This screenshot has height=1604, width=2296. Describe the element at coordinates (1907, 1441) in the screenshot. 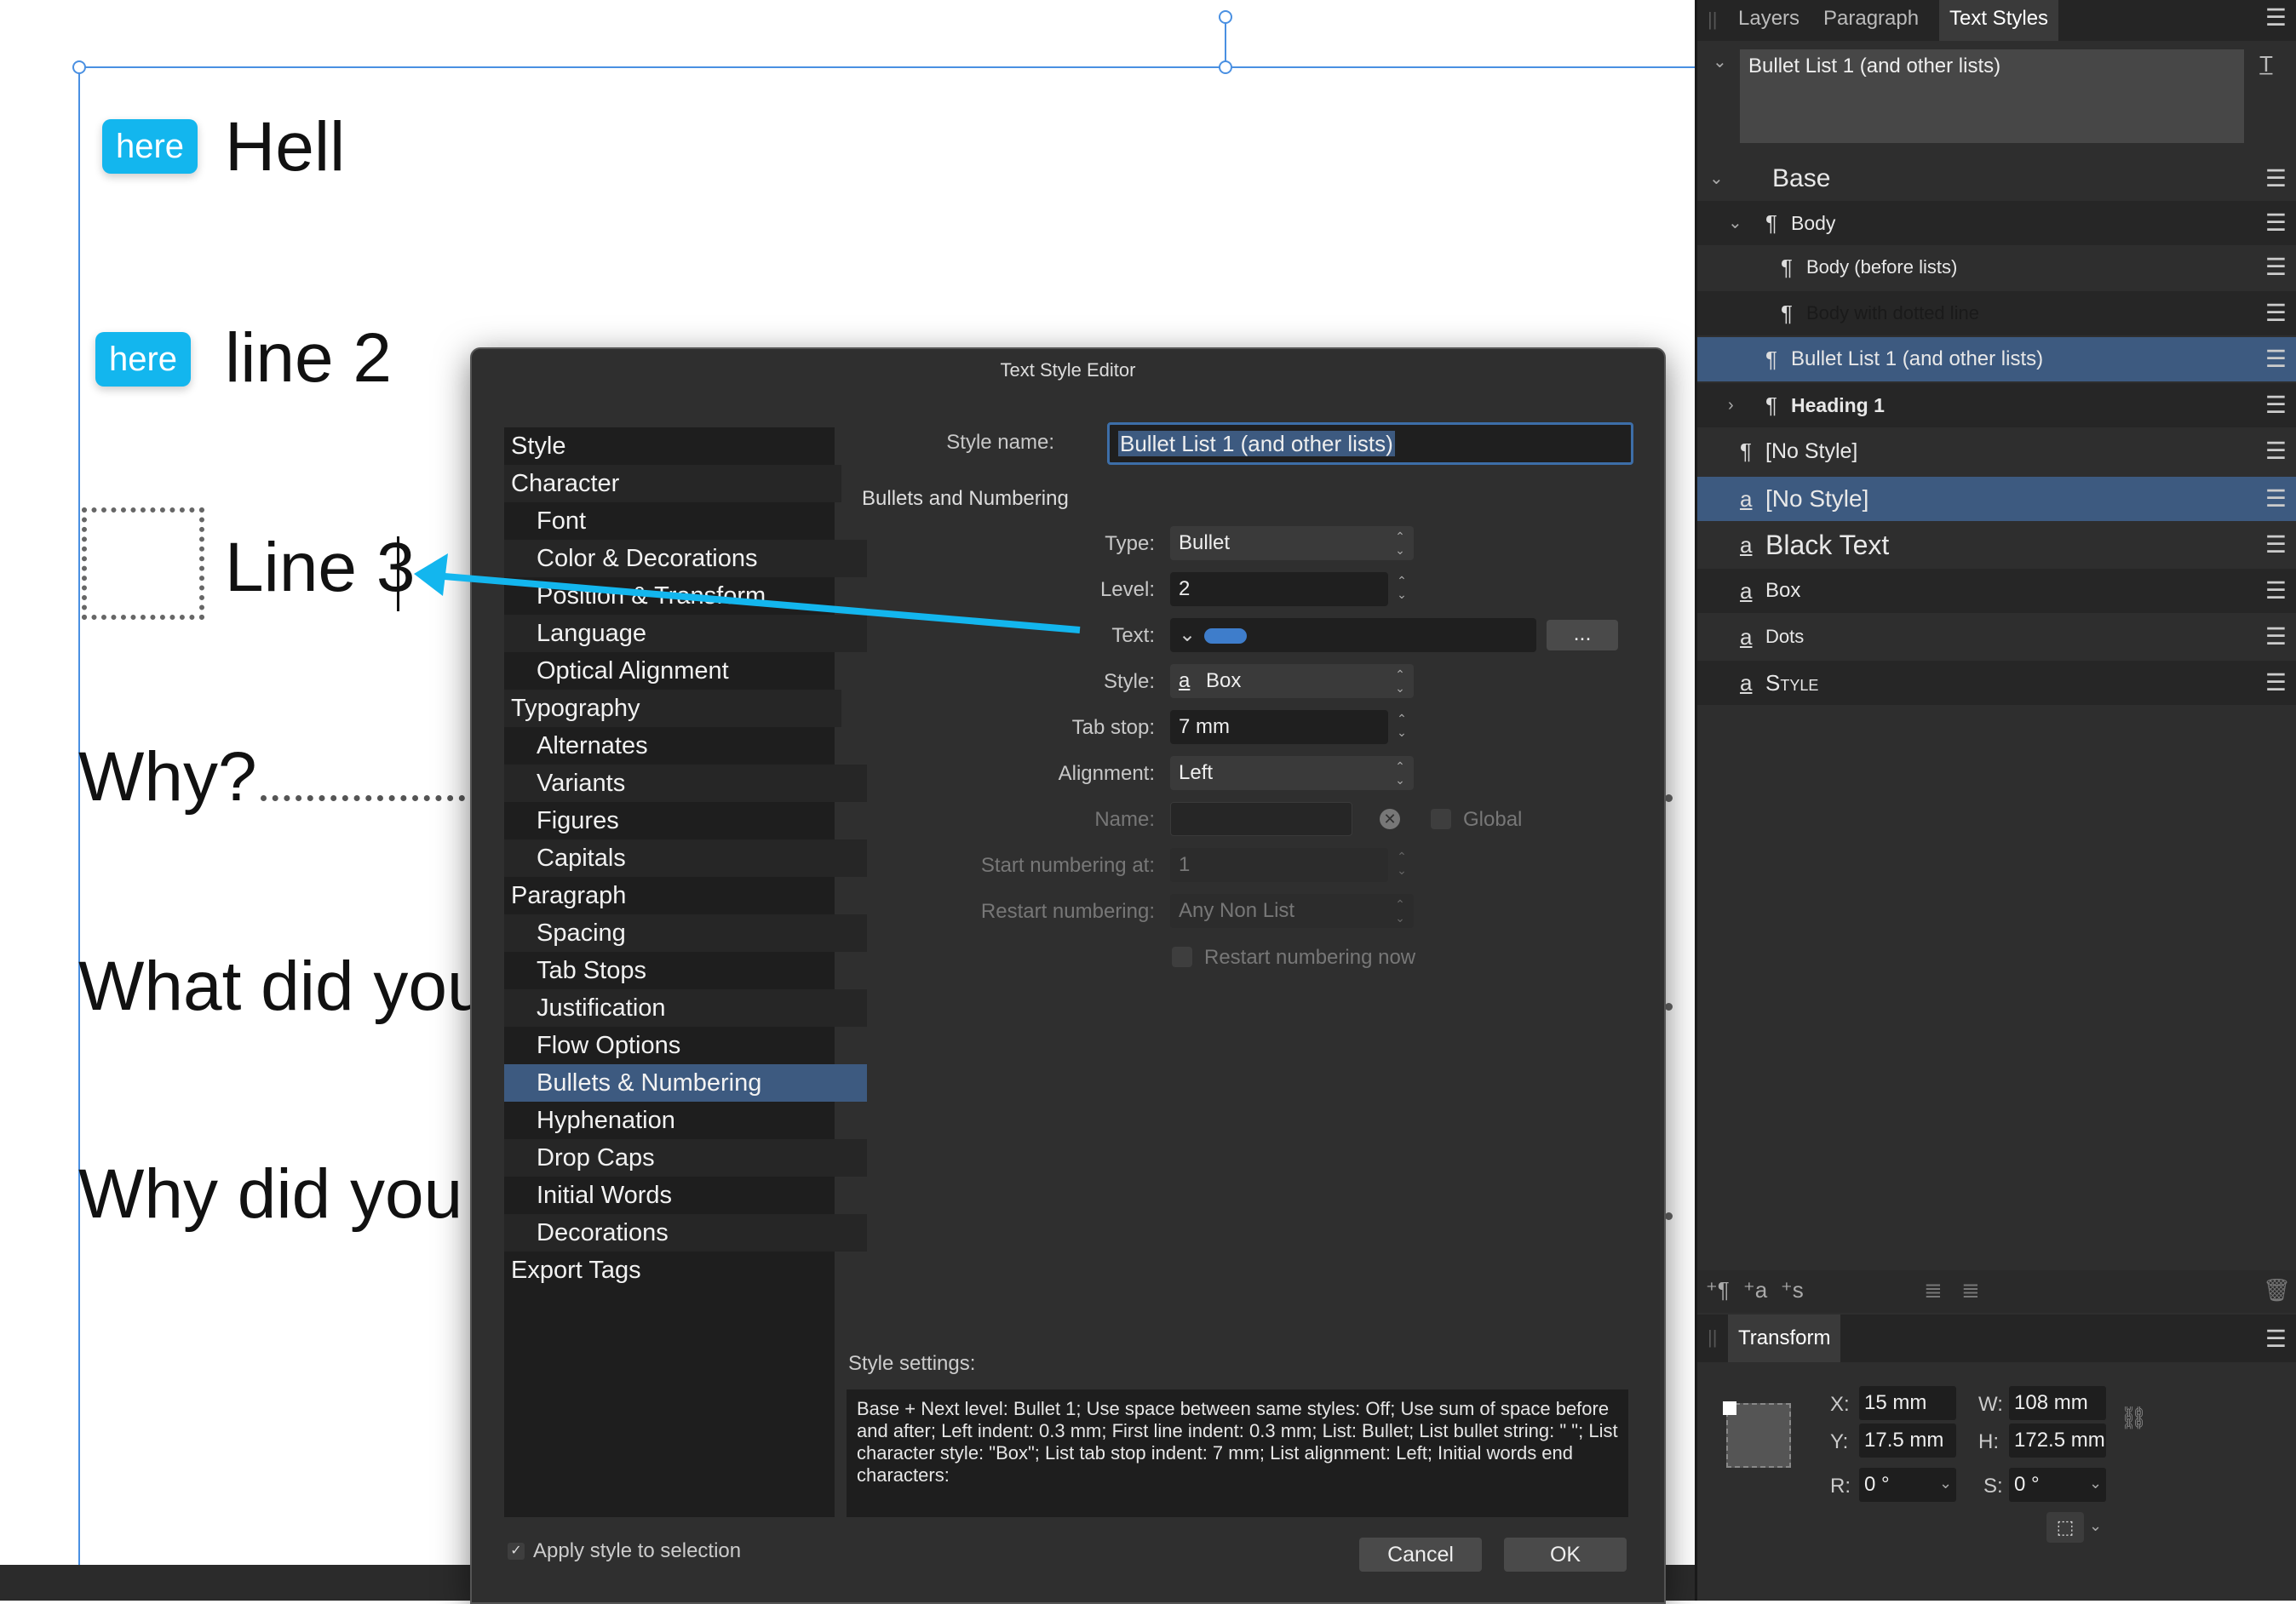

I see `y-input: 17.5 mm` at that location.